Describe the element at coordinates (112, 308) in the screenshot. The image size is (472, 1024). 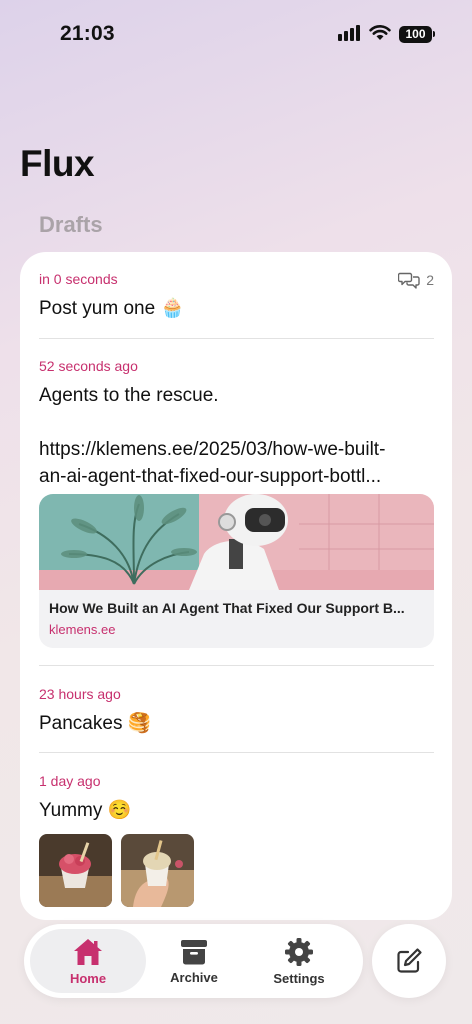
I see `post-text: Post yum one 🧁` at that location.